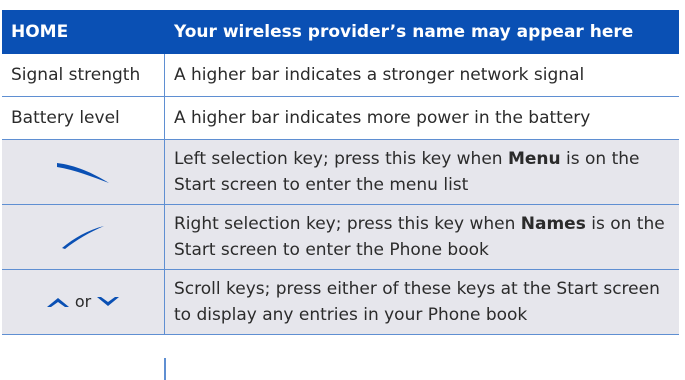  I want to click on scroll-down-icon, so click(108, 301).